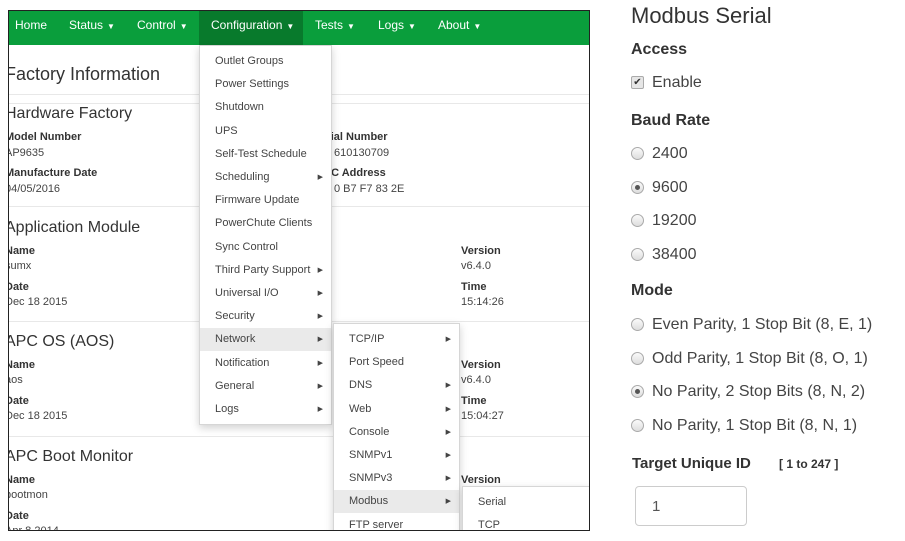 The image size is (905, 541). What do you see at coordinates (377, 362) in the screenshot?
I see `menu-item-label: Port Speed` at bounding box center [377, 362].